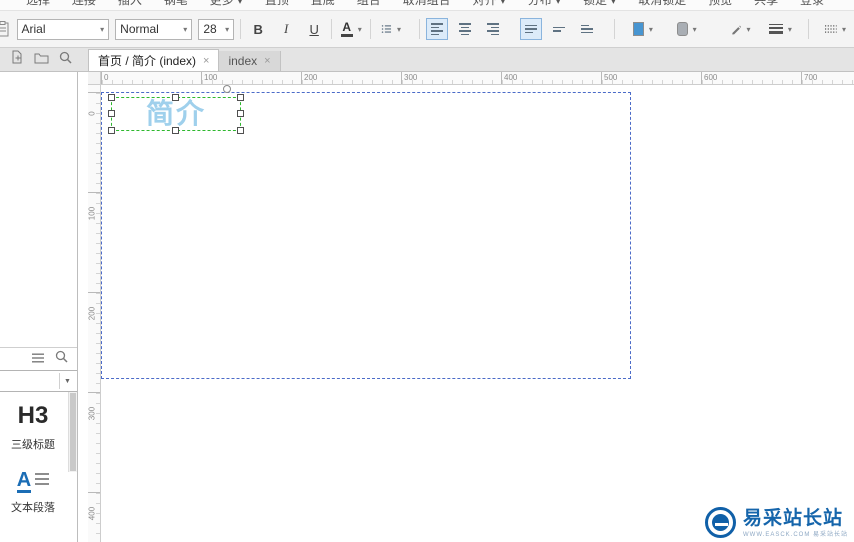 The width and height of the screenshot is (854, 542). What do you see at coordinates (38, 359) in the screenshot?
I see `library-menu-button` at bounding box center [38, 359].